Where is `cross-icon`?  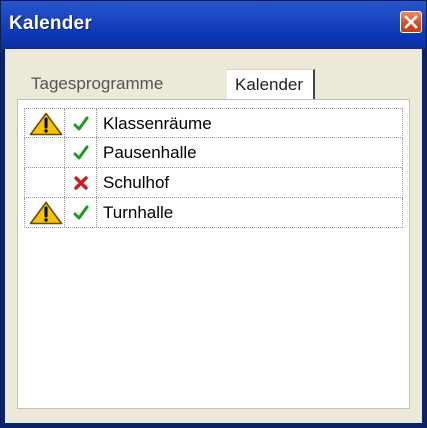 cross-icon is located at coordinates (81, 183).